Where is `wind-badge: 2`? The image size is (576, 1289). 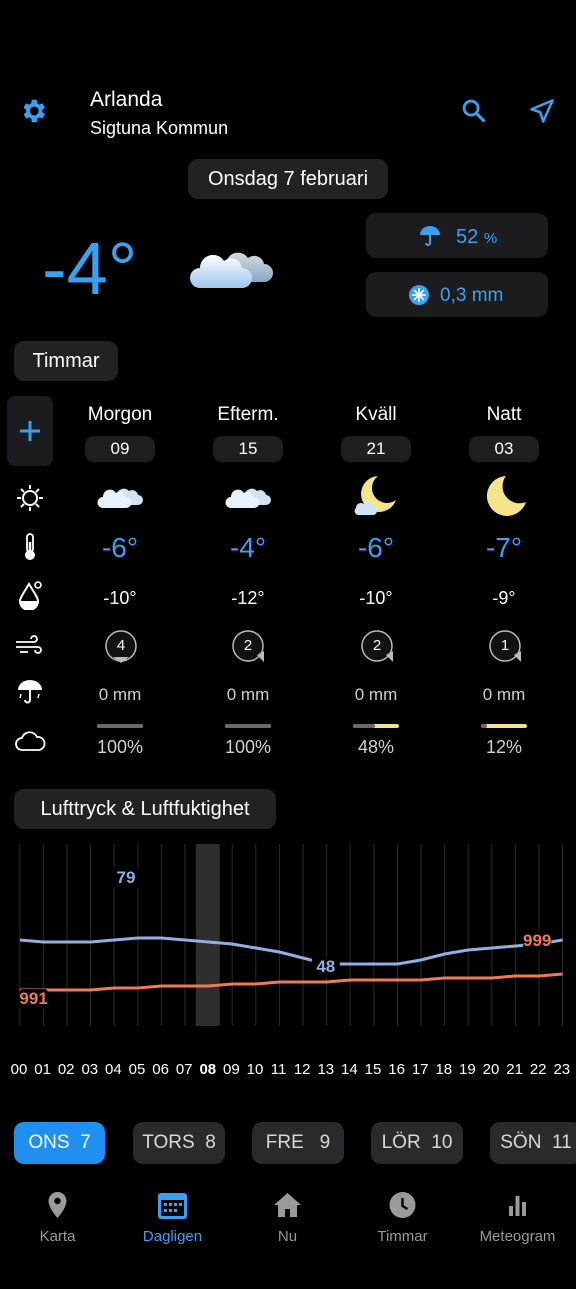
wind-badge: 2 is located at coordinates (248, 646).